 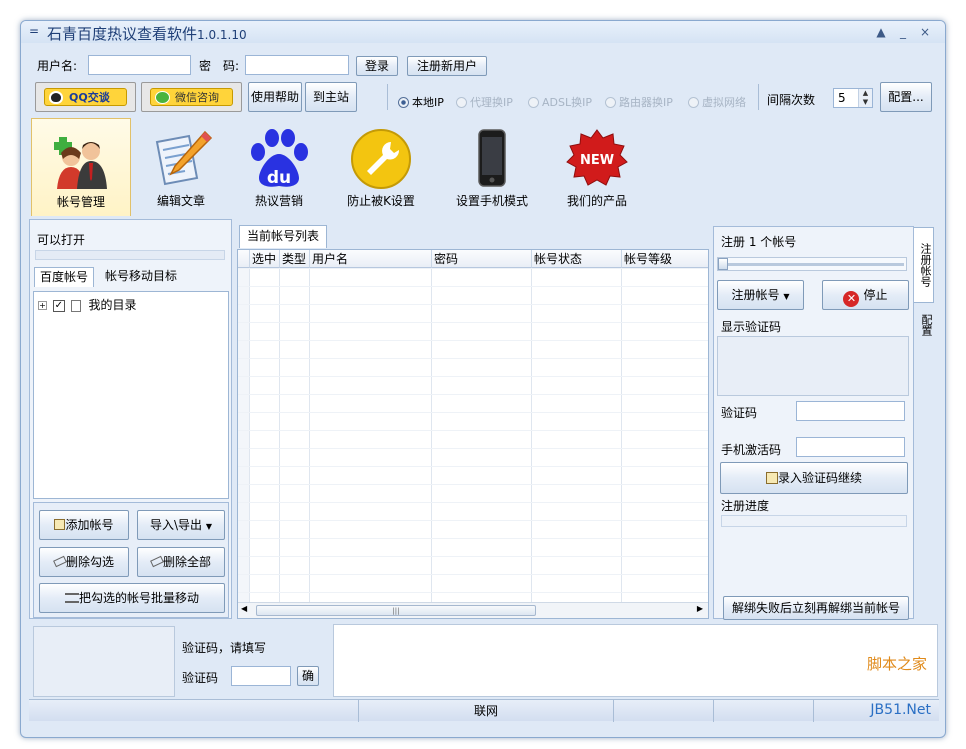 What do you see at coordinates (723, 264) in the screenshot?
I see `slider-thumb` at bounding box center [723, 264].